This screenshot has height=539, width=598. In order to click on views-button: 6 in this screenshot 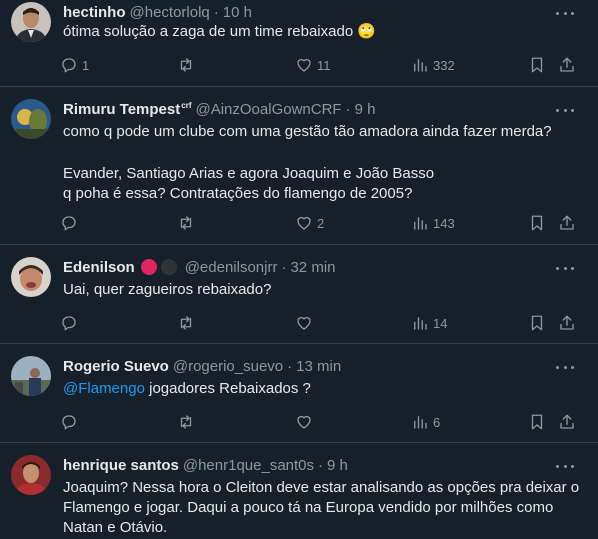, I will do `click(425, 422)`.